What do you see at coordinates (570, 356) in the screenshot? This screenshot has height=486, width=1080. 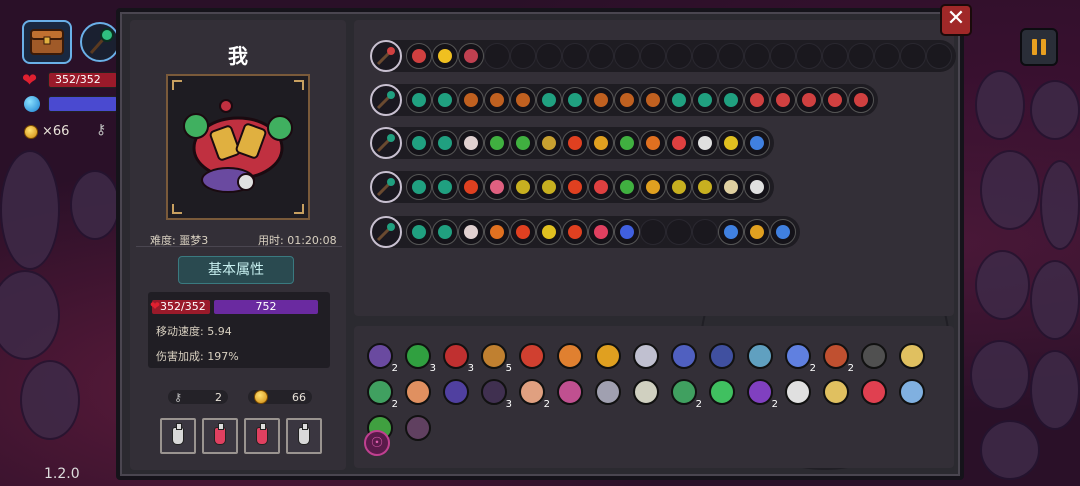 I see `scroll-item` at bounding box center [570, 356].